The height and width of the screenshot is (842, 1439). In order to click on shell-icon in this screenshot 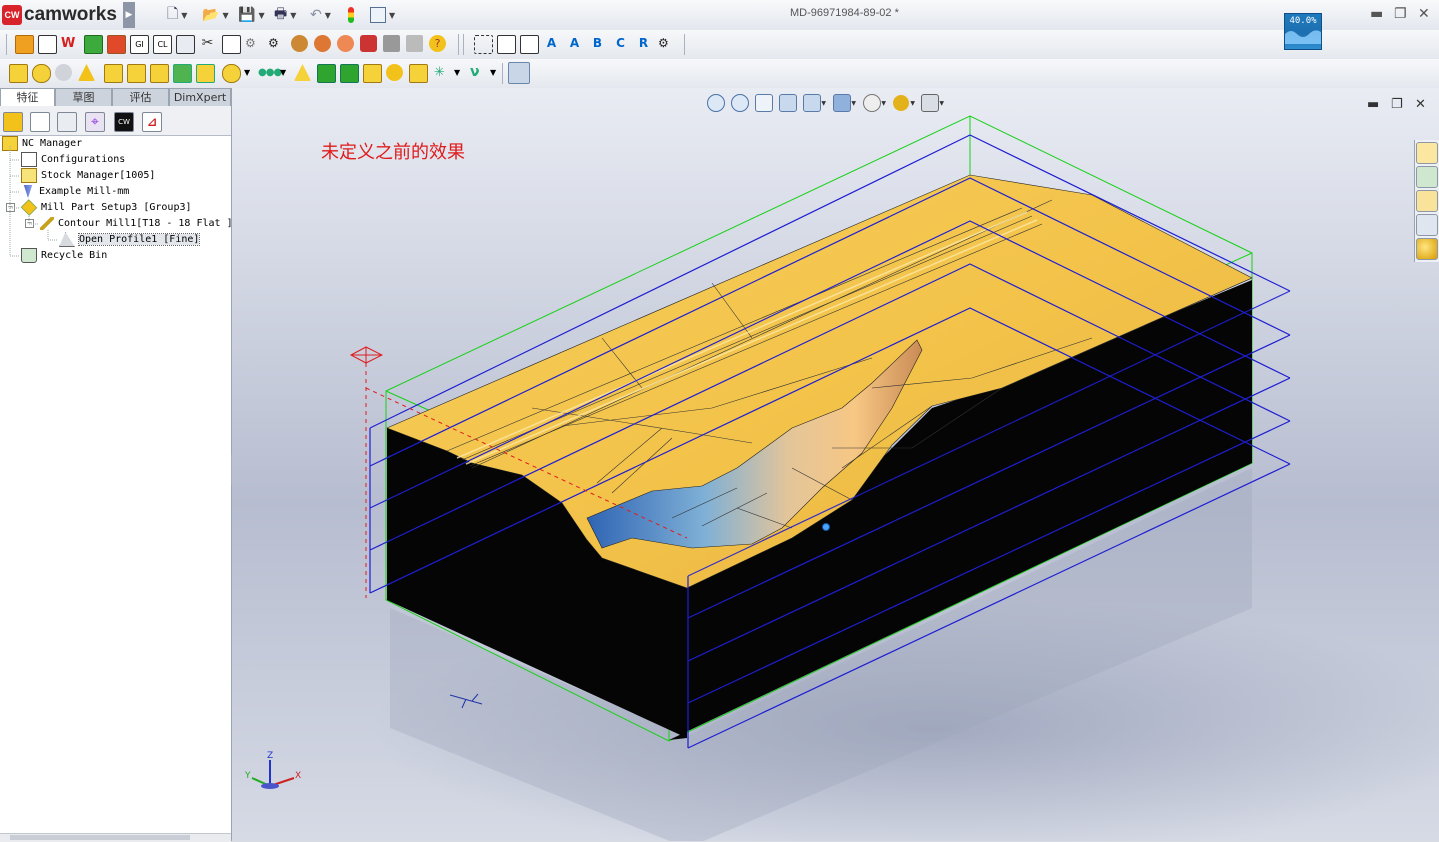, I will do `click(231, 73)`.